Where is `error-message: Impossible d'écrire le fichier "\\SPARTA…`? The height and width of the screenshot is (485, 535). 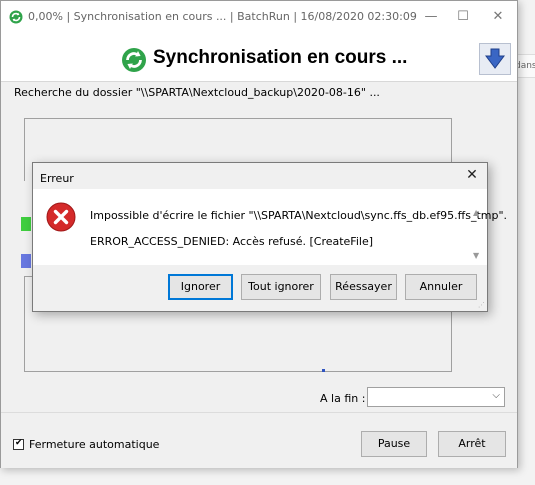 error-message: Impossible d'écrire le fichier "\\SPARTA… is located at coordinates (299, 215).